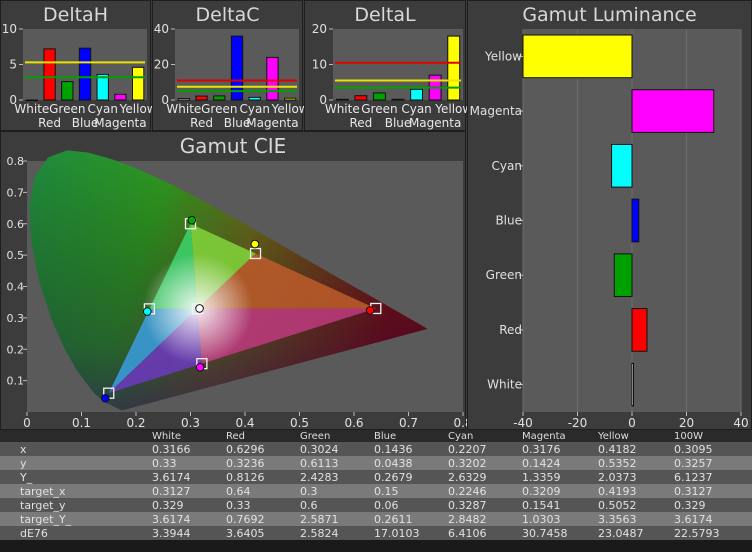  I want to click on table-header-cell: Magenta, so click(558, 436).